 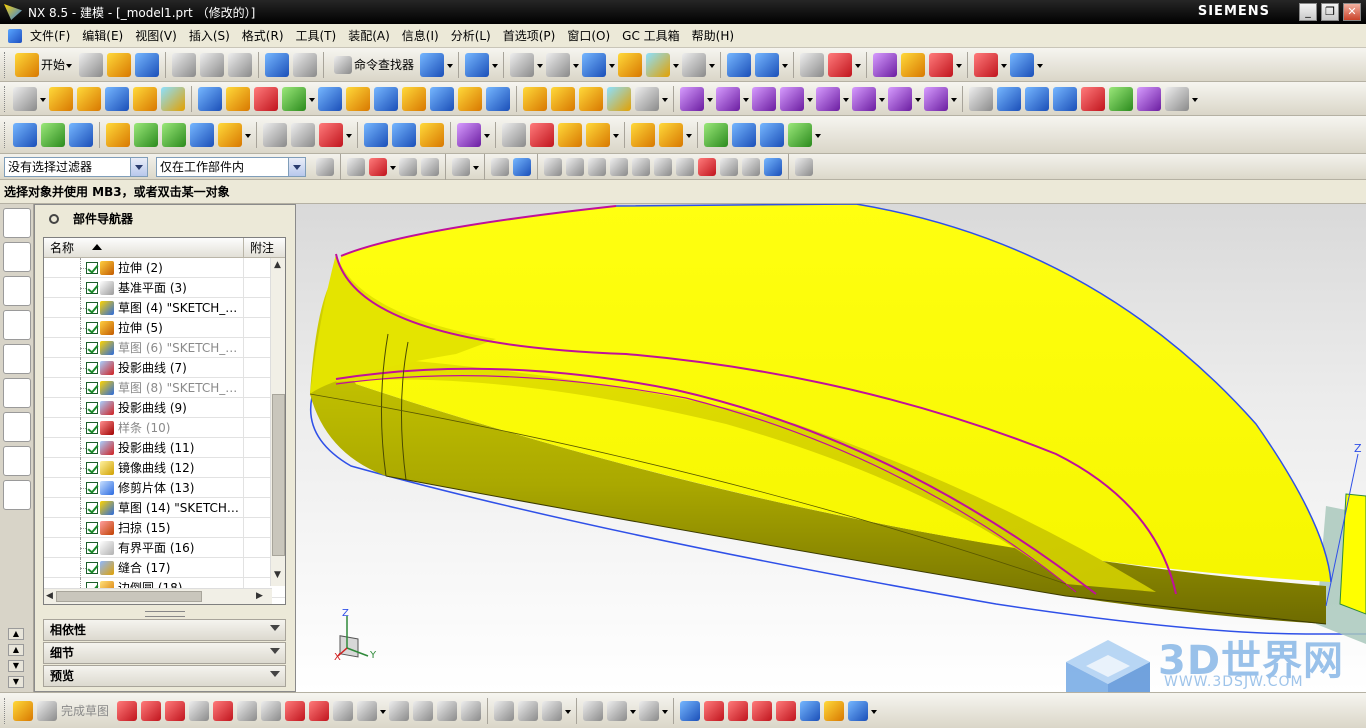 What do you see at coordinates (316, 36) in the screenshot?
I see `menu-tools: 工具(T)` at bounding box center [316, 36].